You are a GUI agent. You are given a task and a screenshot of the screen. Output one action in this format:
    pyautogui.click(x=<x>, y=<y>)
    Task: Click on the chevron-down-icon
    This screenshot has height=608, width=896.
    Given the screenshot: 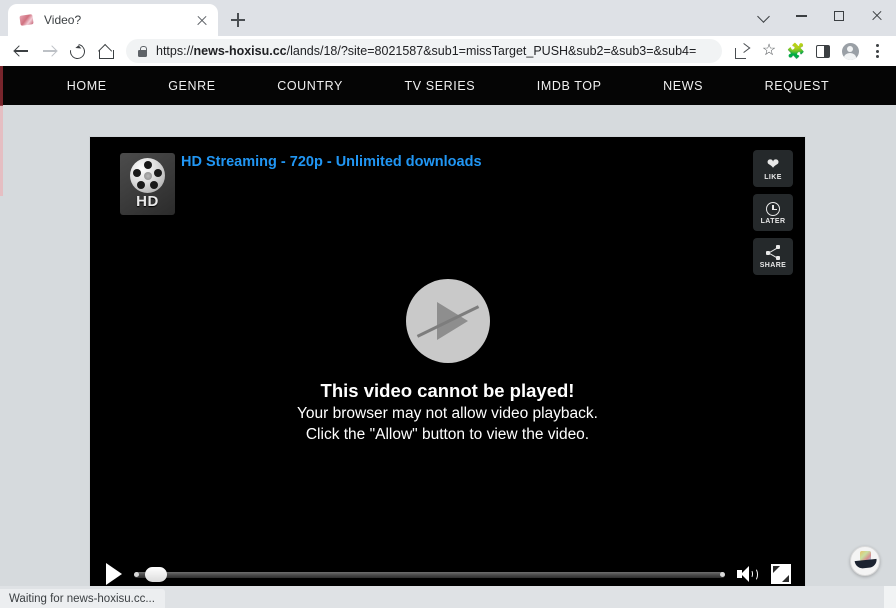 What is the action you would take?
    pyautogui.click(x=763, y=16)
    